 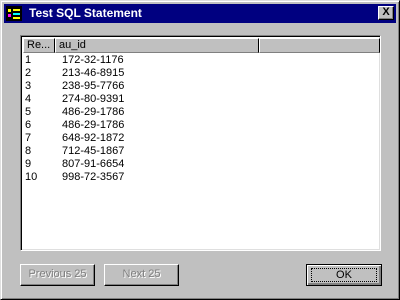 I want to click on au-id-cell: 712-45-1867, so click(x=93, y=151).